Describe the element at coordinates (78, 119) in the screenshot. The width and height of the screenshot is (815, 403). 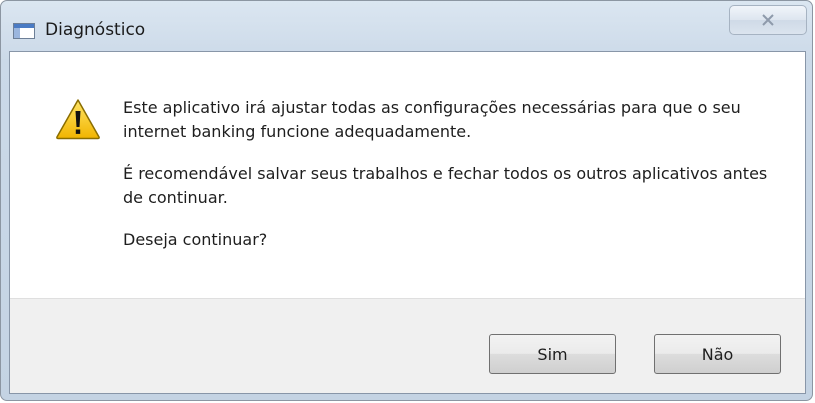
I see `warning-icon` at that location.